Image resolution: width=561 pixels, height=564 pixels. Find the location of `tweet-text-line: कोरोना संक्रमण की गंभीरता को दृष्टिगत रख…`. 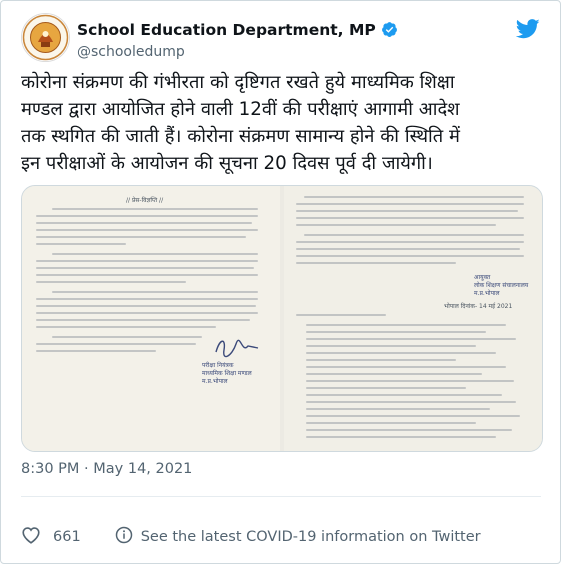

tweet-text-line: कोरोना संक्रमण की गंभीरता को दृष्टिगत रख… is located at coordinates (238, 82).